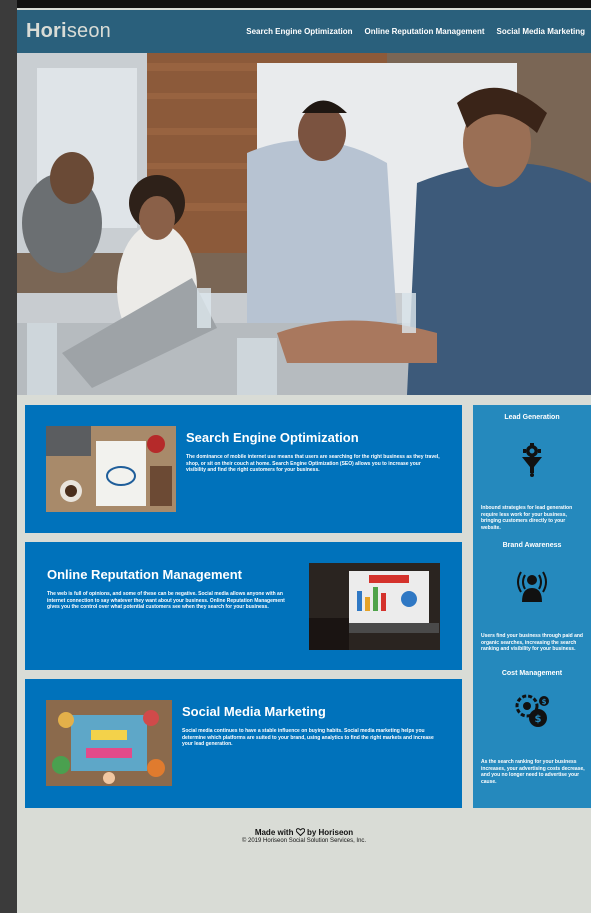 The image size is (591, 913). What do you see at coordinates (532, 417) in the screenshot?
I see `benefit-title: Lead Generation` at bounding box center [532, 417].